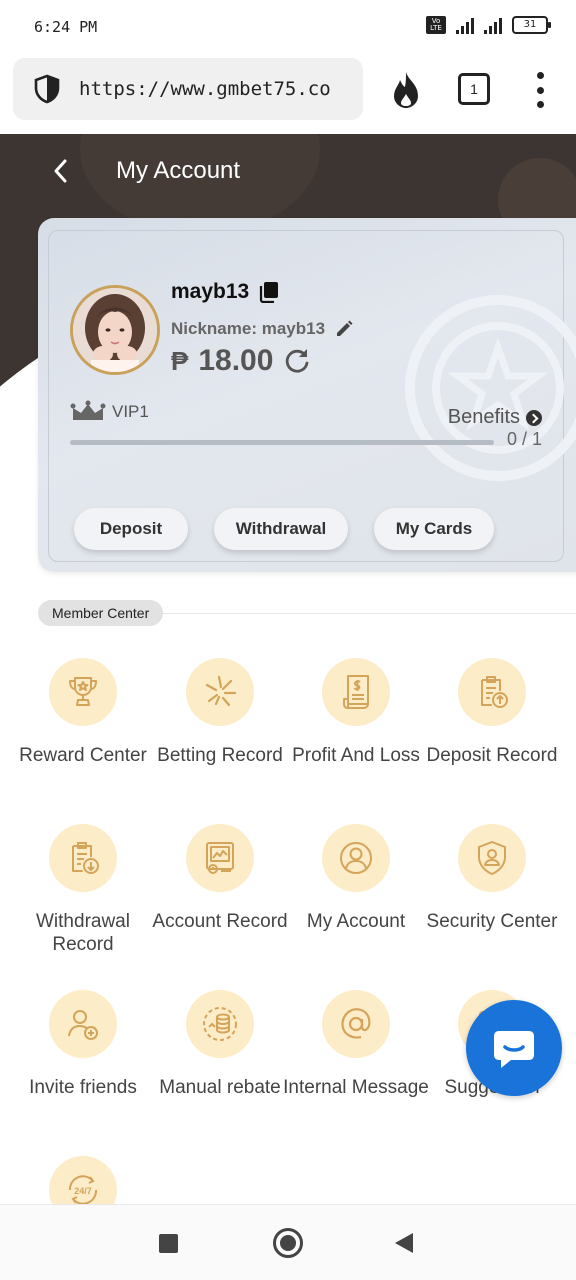 This screenshot has width=576, height=1280. I want to click on account-record-icon, so click(220, 858).